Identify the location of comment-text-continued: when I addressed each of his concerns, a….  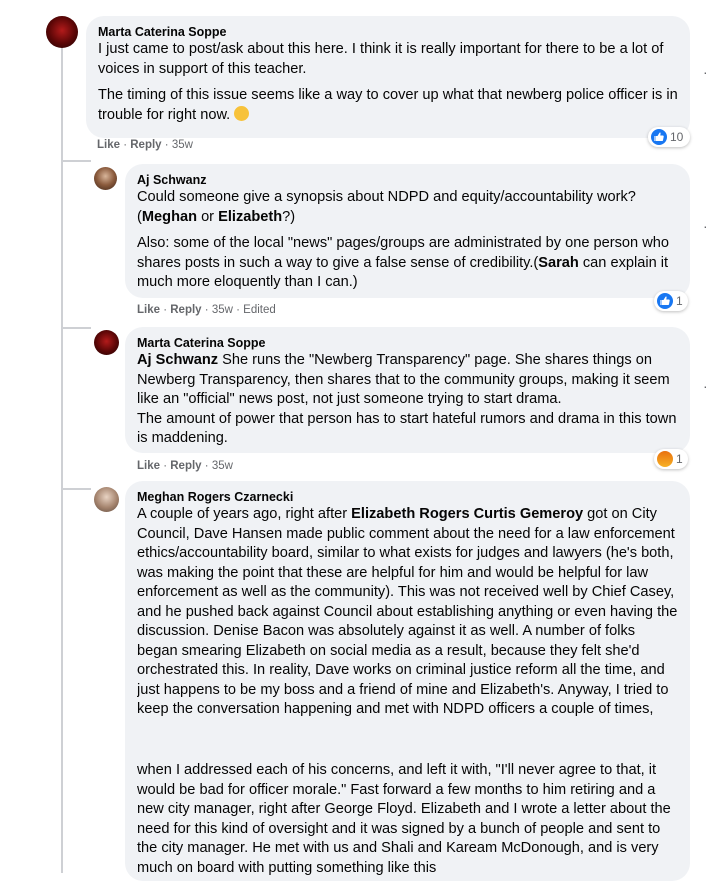
(404, 819).